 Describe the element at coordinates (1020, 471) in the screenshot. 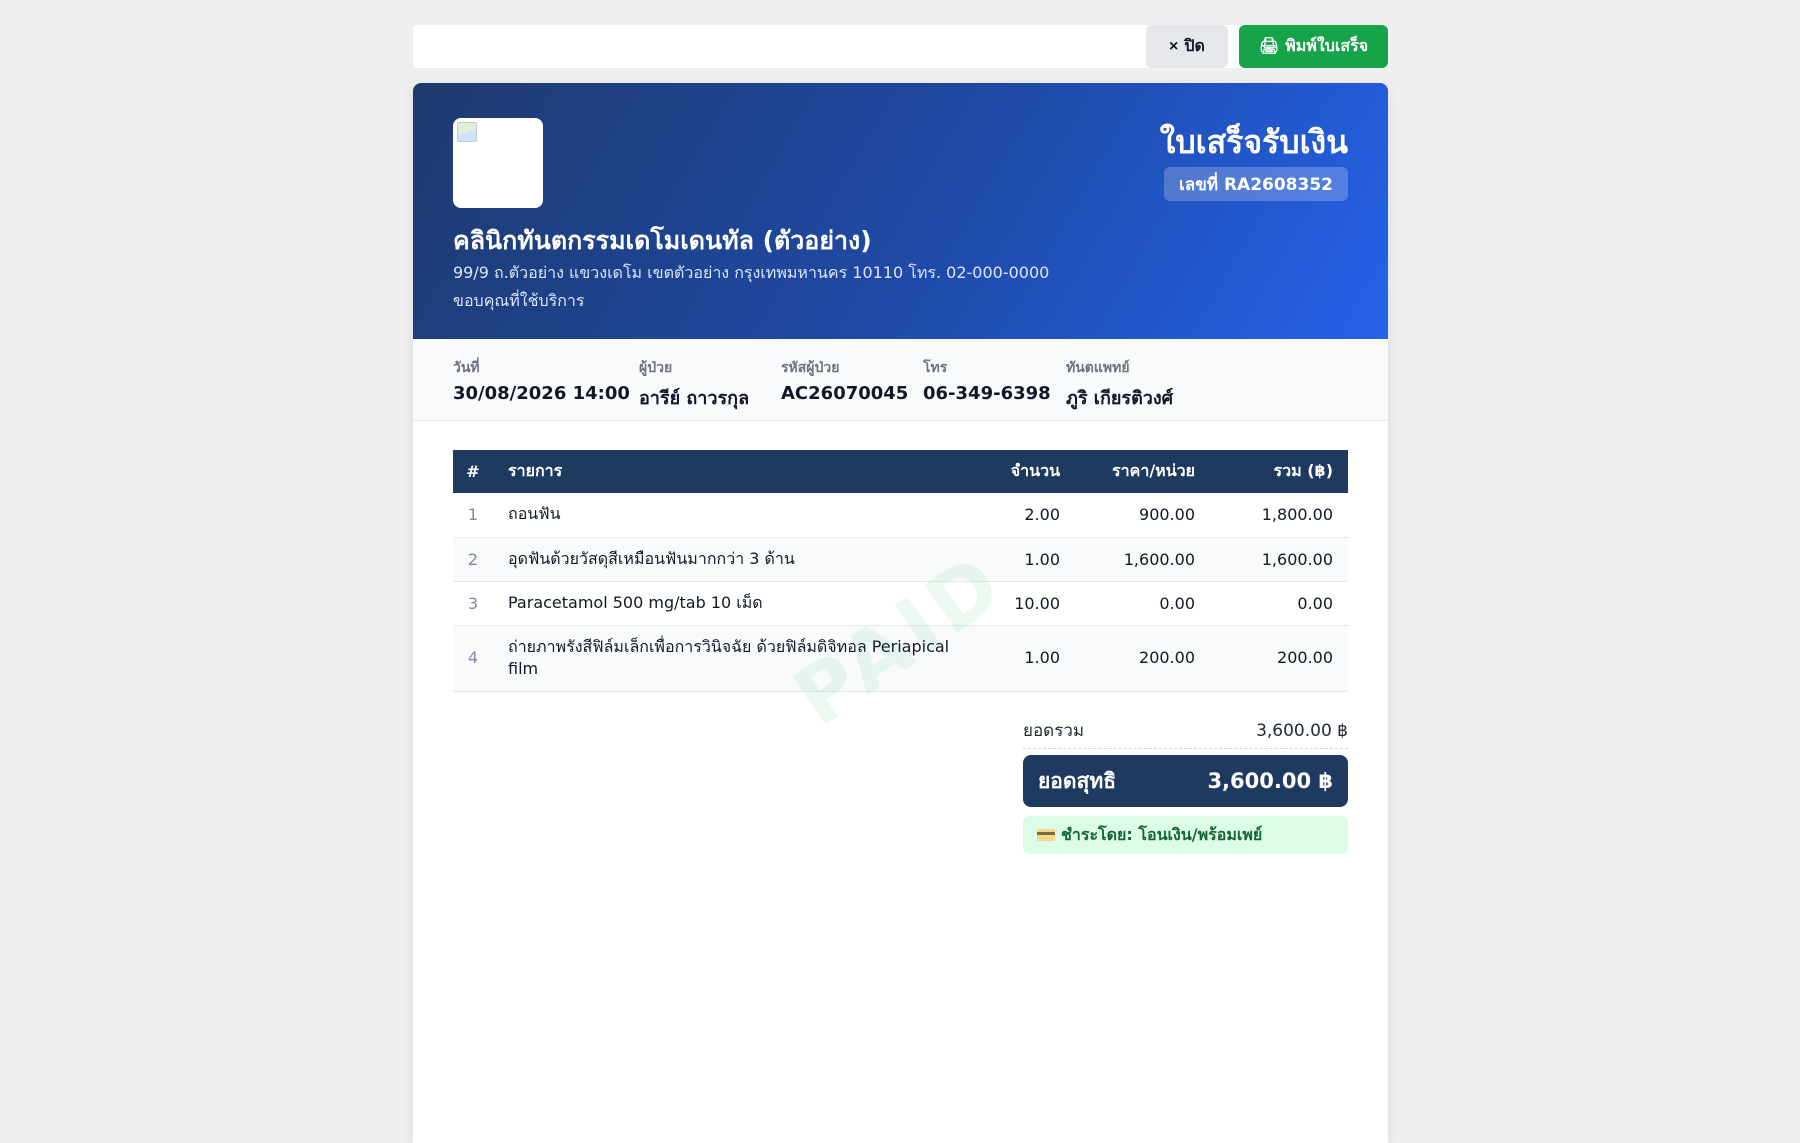

I see `col-qty: จำนวน` at that location.